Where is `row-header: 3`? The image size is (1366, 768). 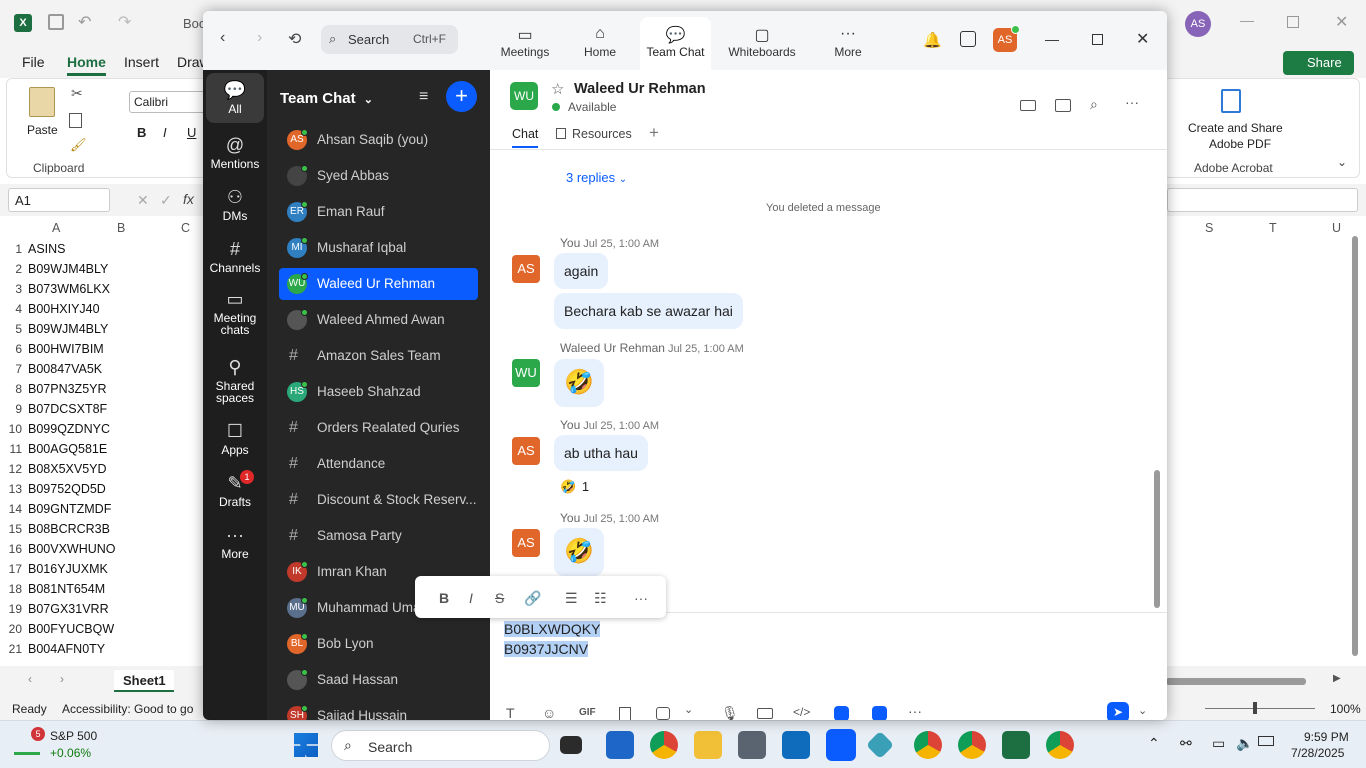
row-header: 3 is located at coordinates (11, 289).